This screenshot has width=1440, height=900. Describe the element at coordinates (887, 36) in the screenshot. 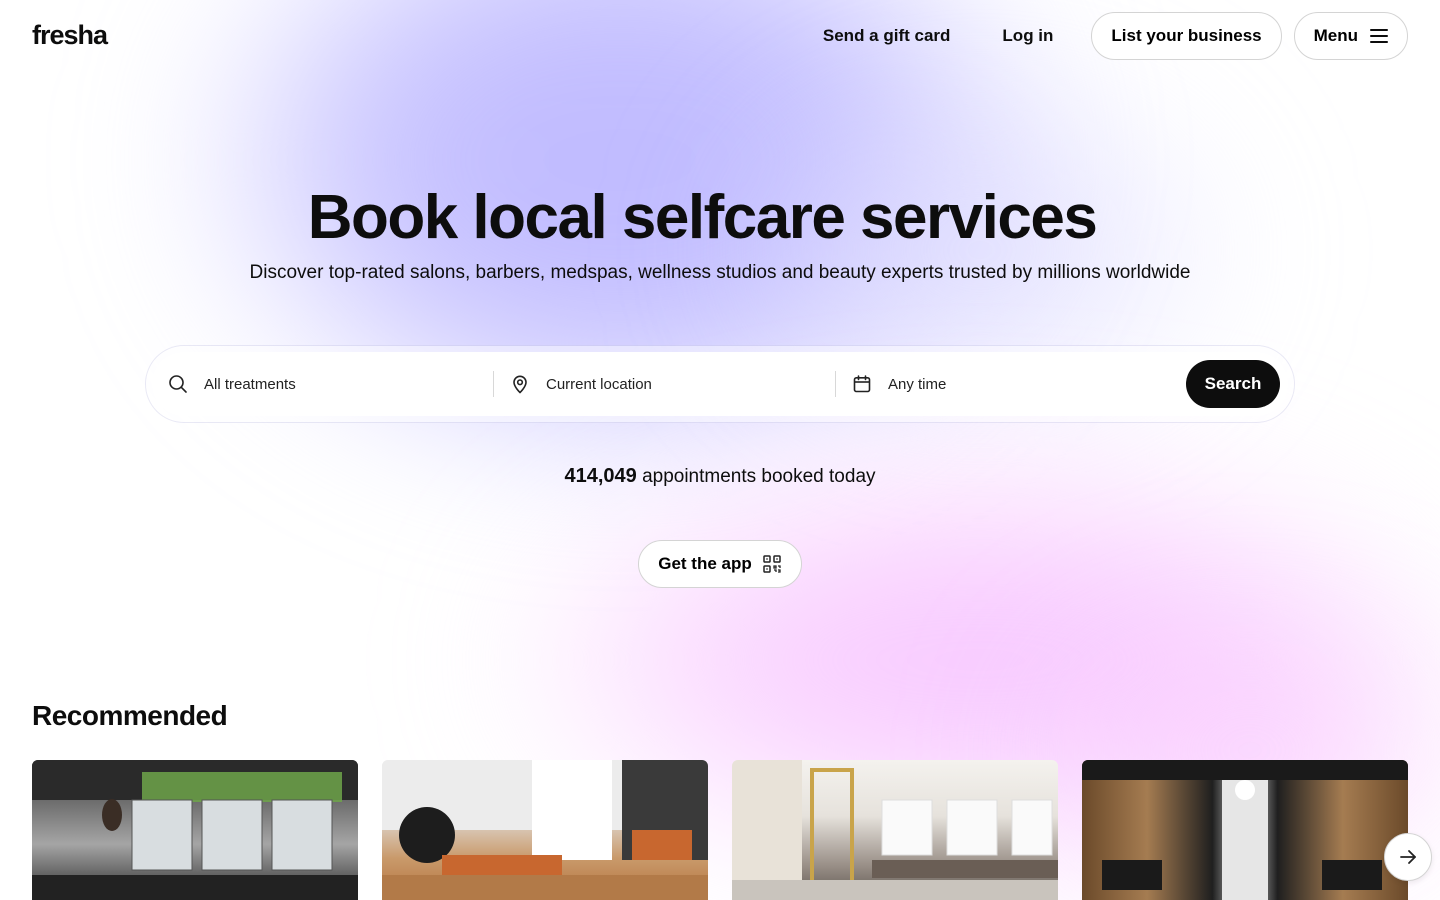

I see `send-gift-card-link: Send a gift card` at that location.